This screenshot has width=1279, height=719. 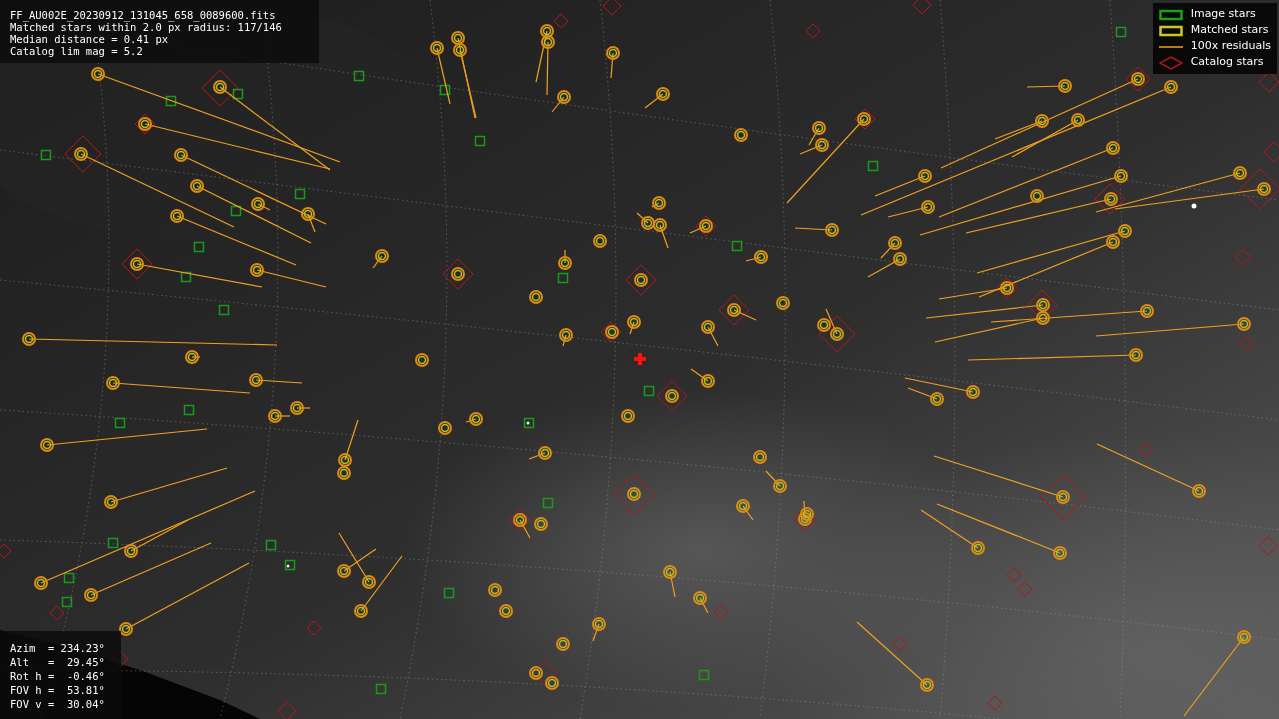 I want to click on pointing-text: Rot h = -0.46°, so click(x=58, y=676).